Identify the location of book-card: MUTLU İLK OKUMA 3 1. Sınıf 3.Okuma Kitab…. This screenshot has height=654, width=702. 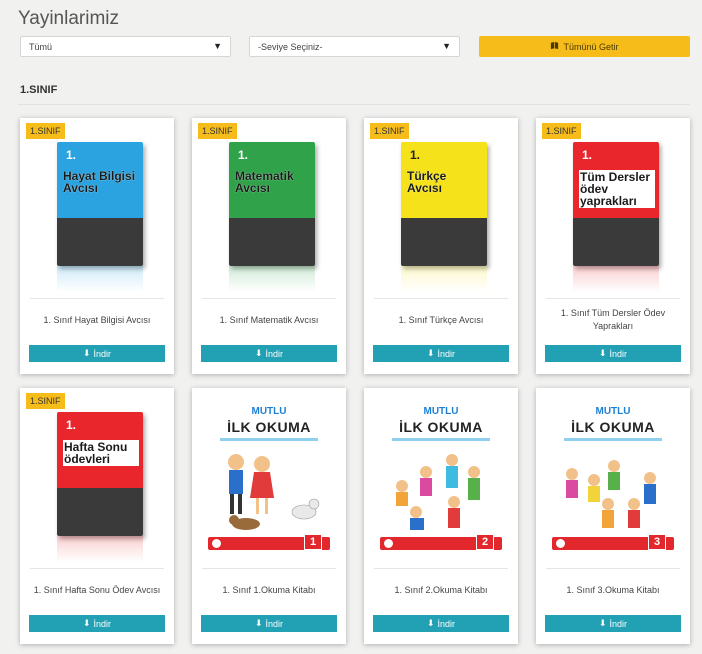
(613, 516).